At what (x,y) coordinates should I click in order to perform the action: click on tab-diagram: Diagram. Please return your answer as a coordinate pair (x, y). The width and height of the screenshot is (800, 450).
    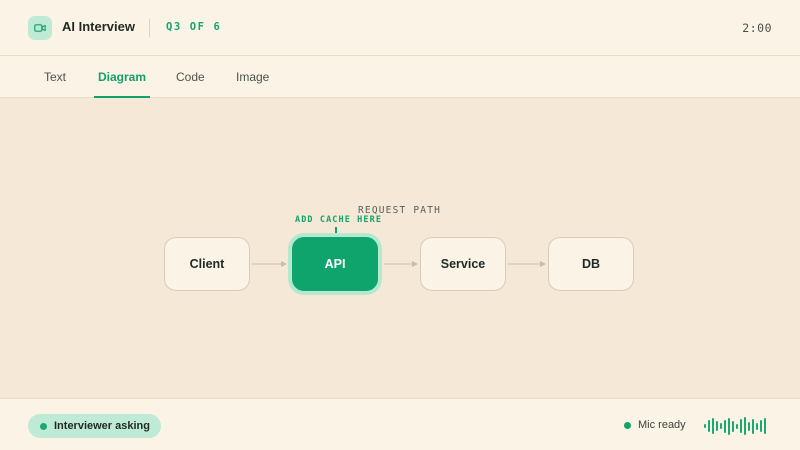
    Looking at the image, I should click on (122, 77).